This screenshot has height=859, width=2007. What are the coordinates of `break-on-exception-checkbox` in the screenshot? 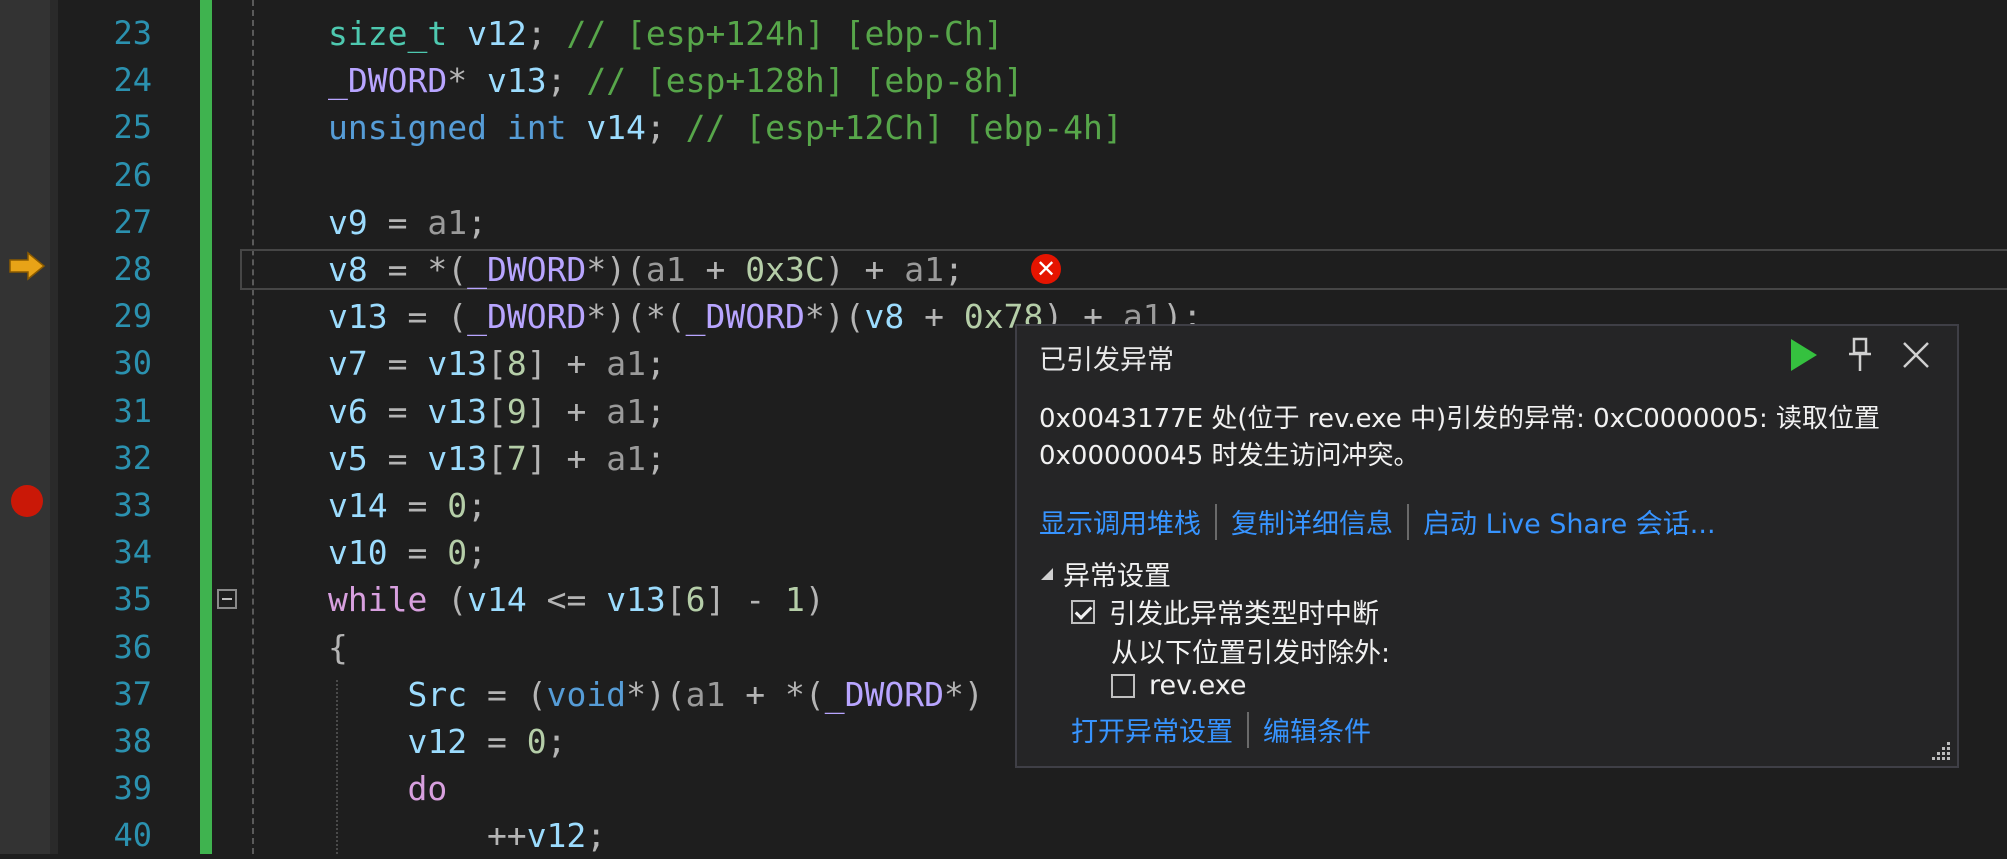 It's located at (1083, 611).